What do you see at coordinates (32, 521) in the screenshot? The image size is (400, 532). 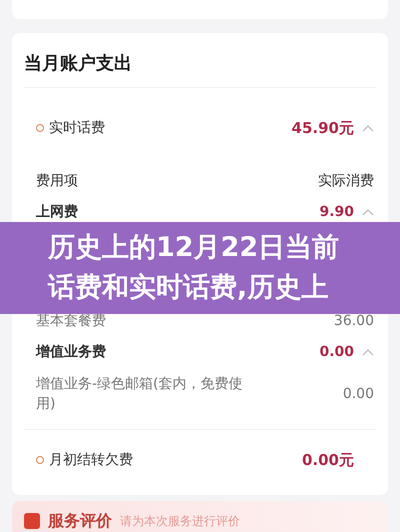 I see `rating-icon` at bounding box center [32, 521].